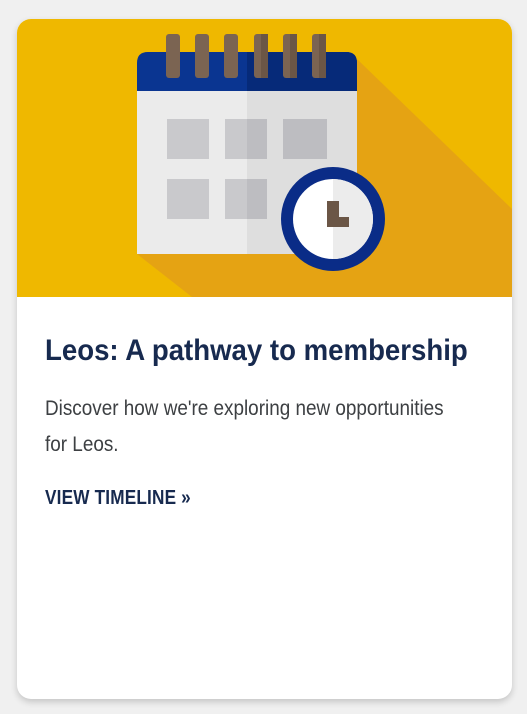 This screenshot has width=527, height=714. What do you see at coordinates (261, 351) in the screenshot?
I see `card-title: Leos: A pathway to membership` at bounding box center [261, 351].